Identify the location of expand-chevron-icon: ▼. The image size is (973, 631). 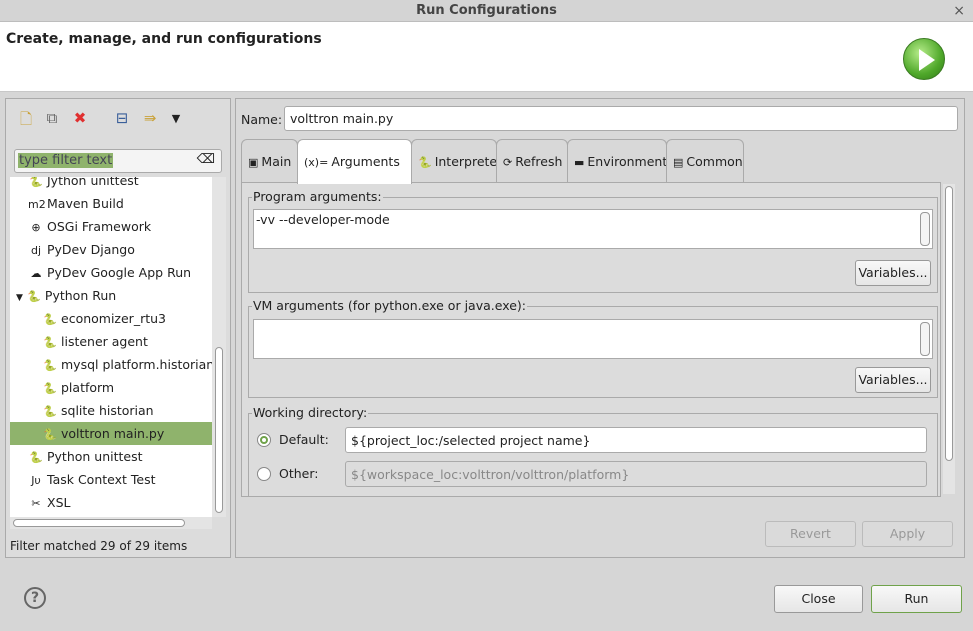
(19, 298).